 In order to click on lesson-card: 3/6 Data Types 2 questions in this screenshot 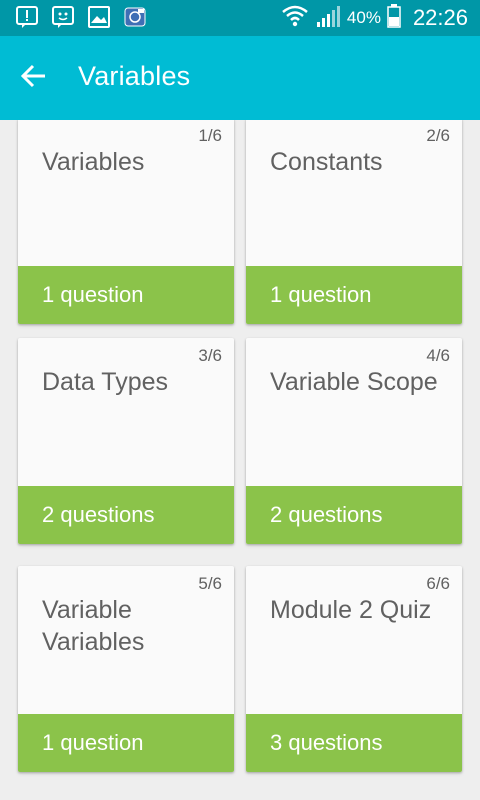, I will do `click(126, 441)`.